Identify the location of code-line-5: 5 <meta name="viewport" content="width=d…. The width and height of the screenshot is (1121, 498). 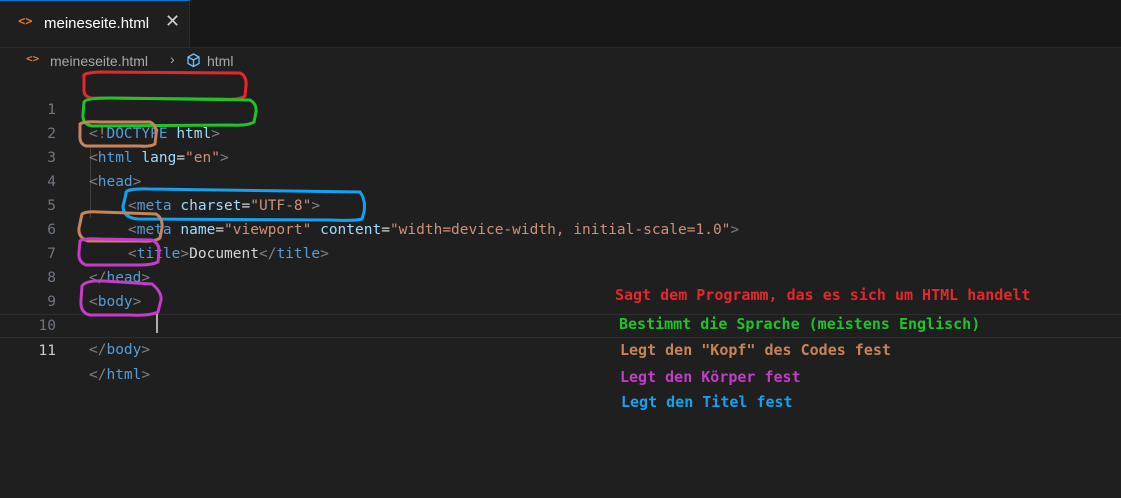
(560, 204).